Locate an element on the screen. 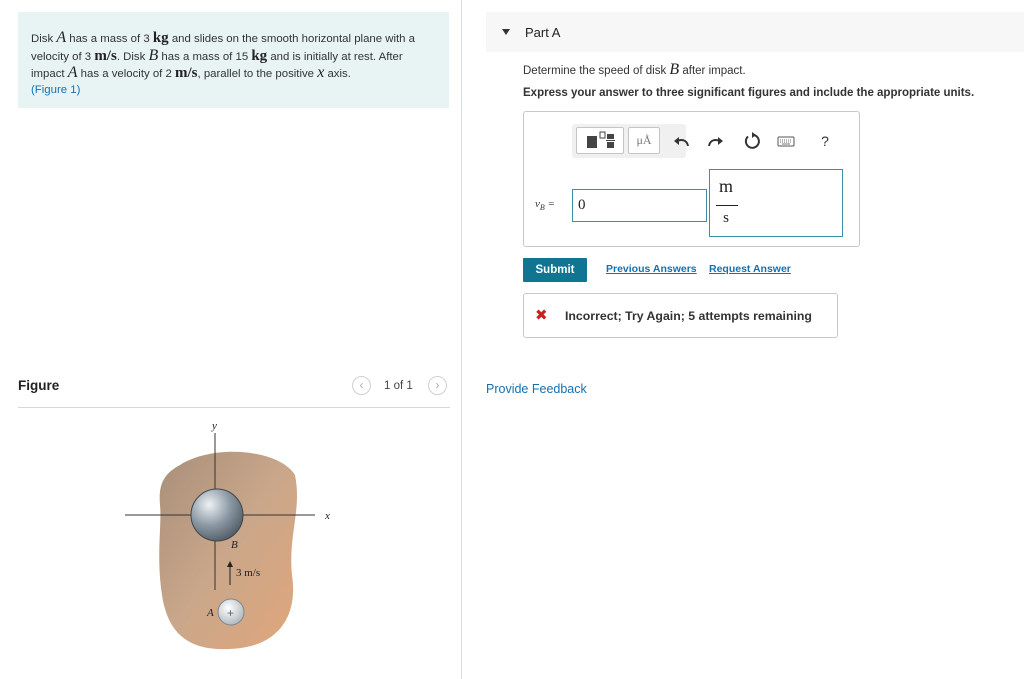  templates-button is located at coordinates (600, 140).